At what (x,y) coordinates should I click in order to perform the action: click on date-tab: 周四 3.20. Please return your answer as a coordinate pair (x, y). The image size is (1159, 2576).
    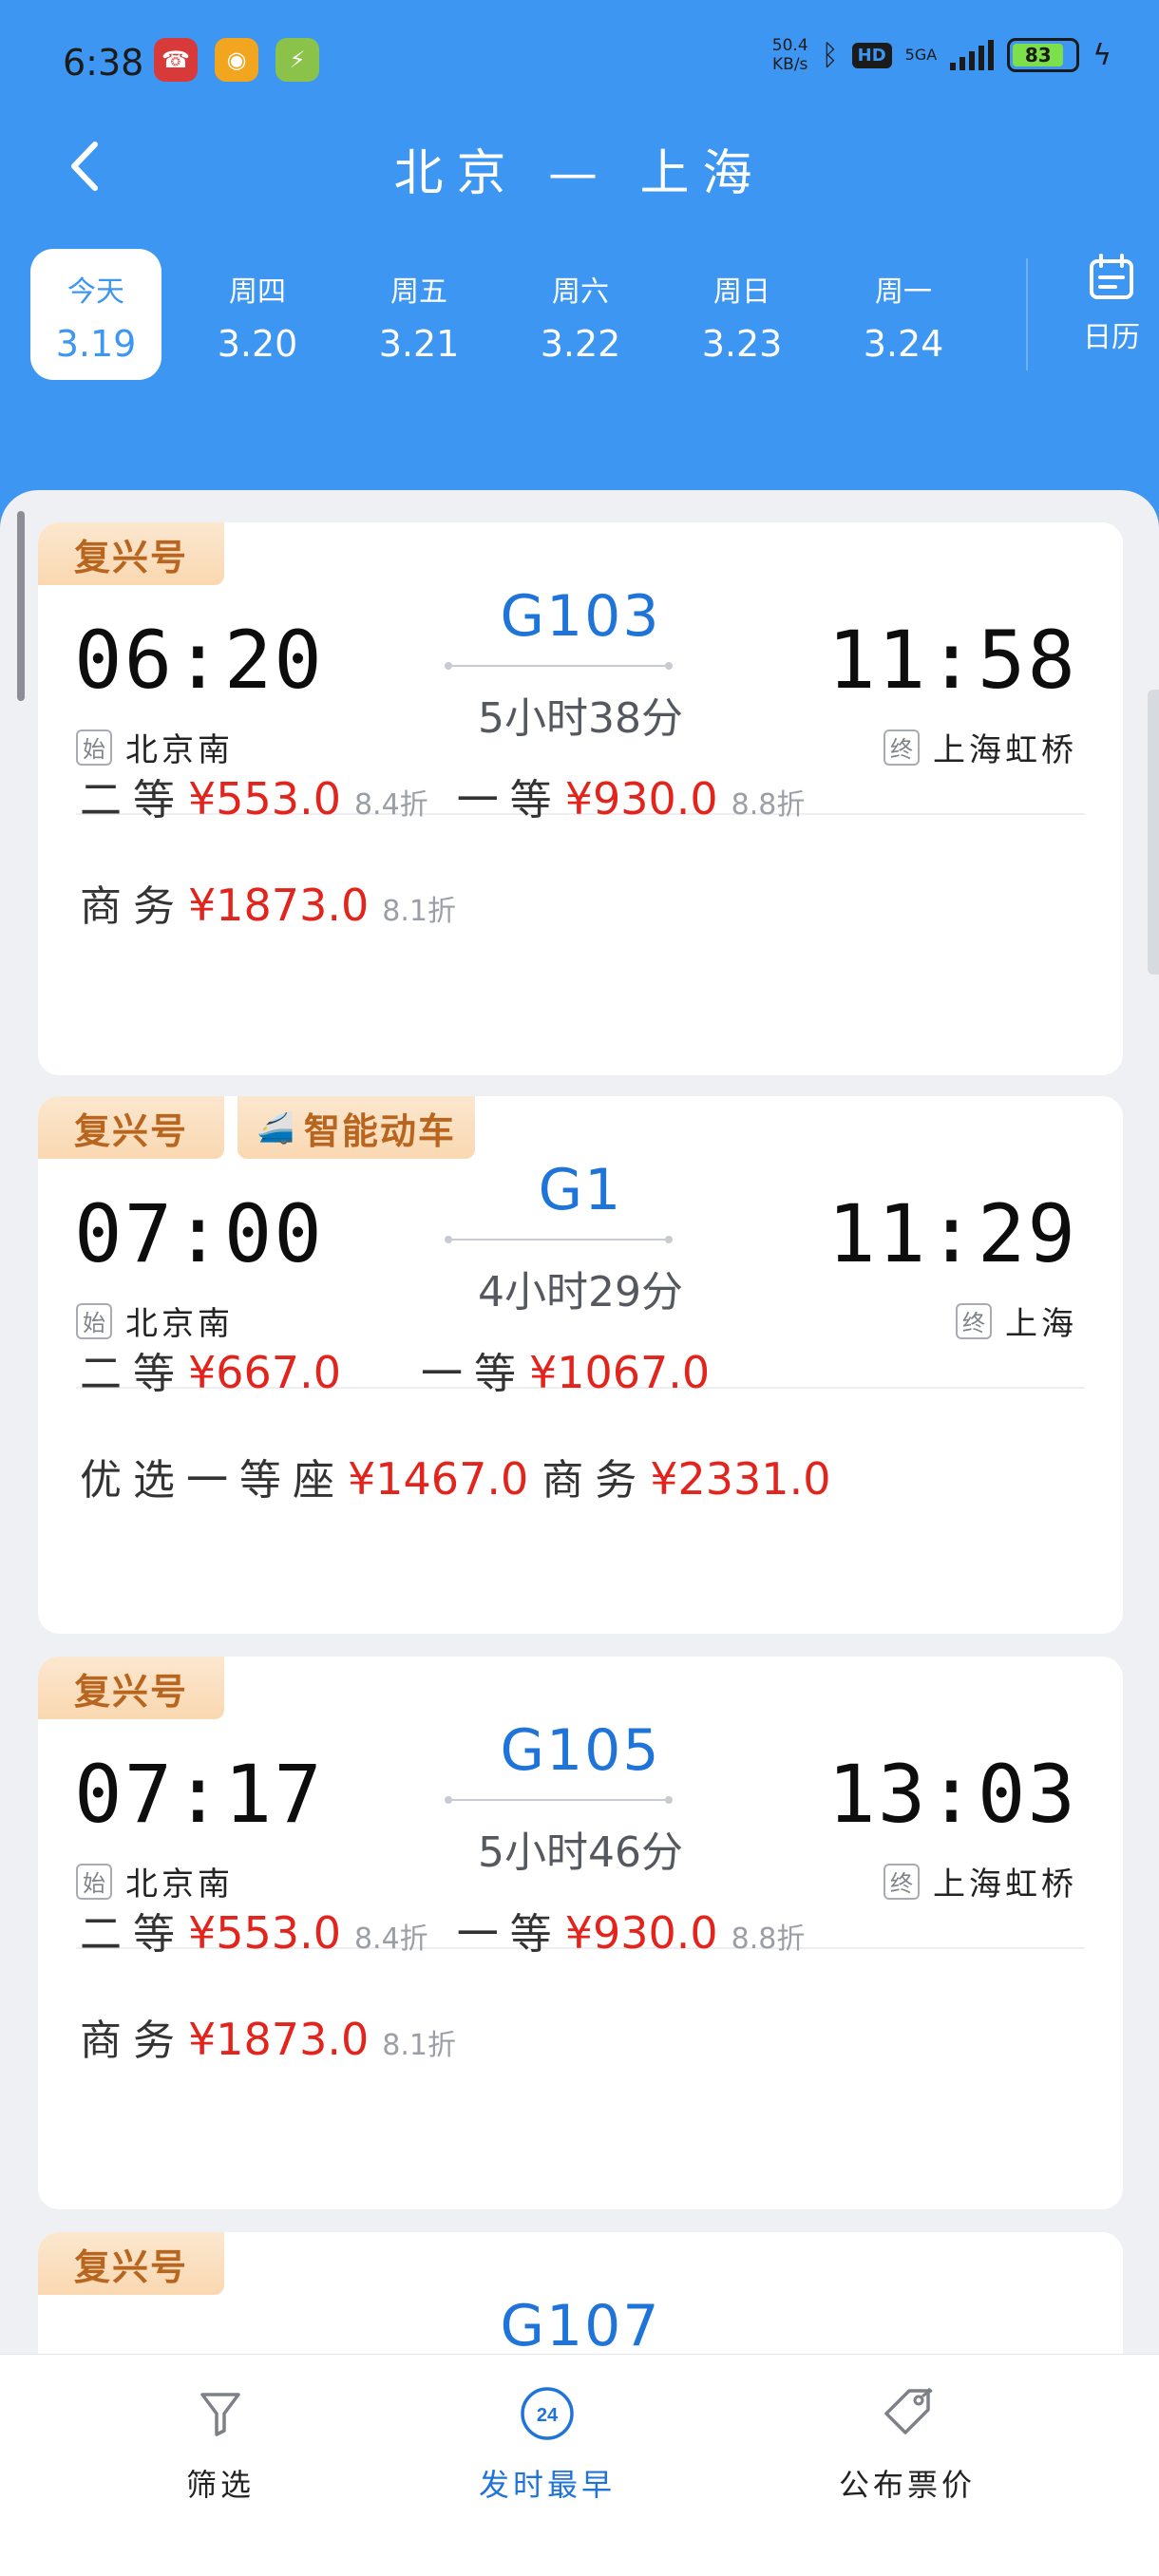
    Looking at the image, I should click on (257, 314).